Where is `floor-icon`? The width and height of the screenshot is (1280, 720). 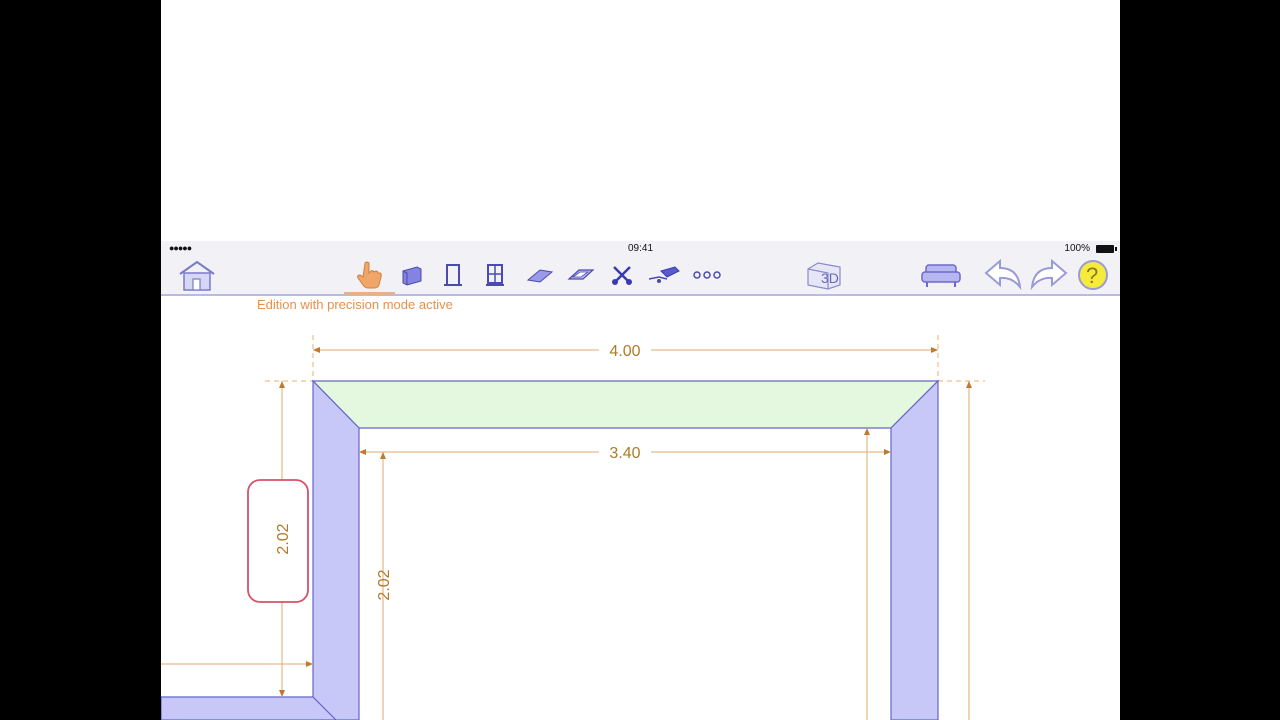
floor-icon is located at coordinates (540, 275).